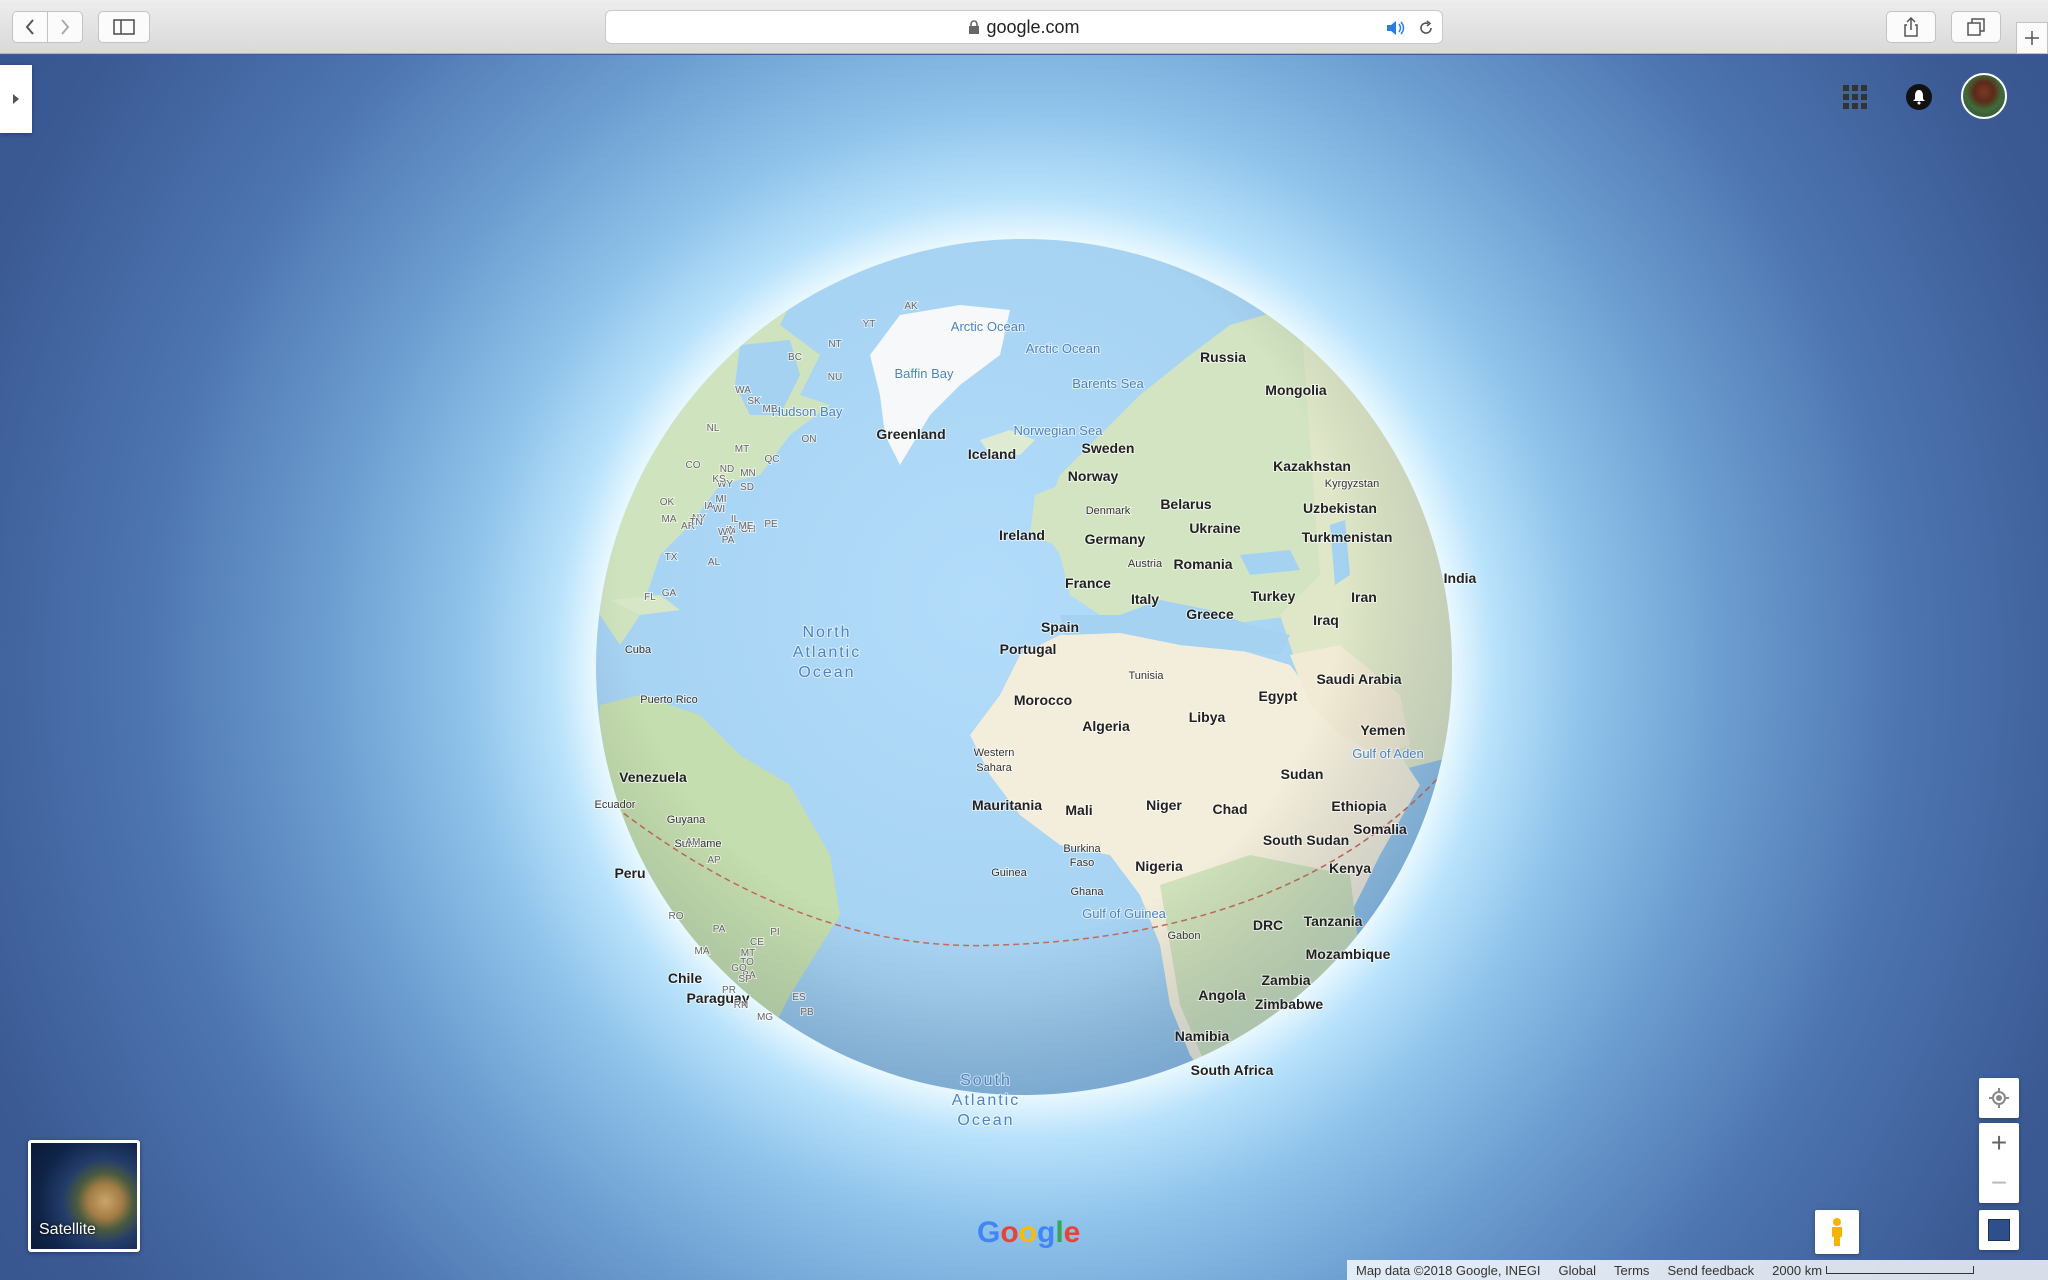 This screenshot has height=1280, width=2048. I want to click on map-label-country: Zimbabwe, so click(1289, 1004).